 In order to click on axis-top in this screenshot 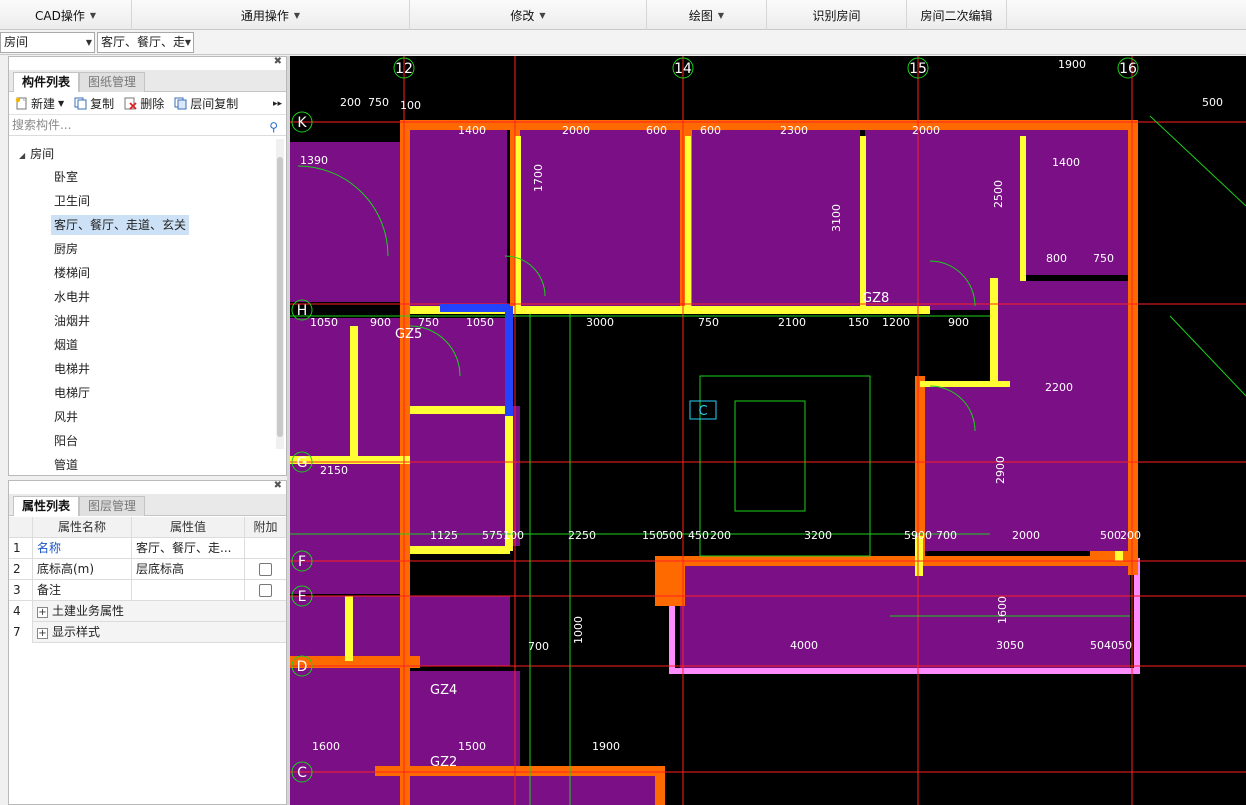, I will do `click(766, 68)`.